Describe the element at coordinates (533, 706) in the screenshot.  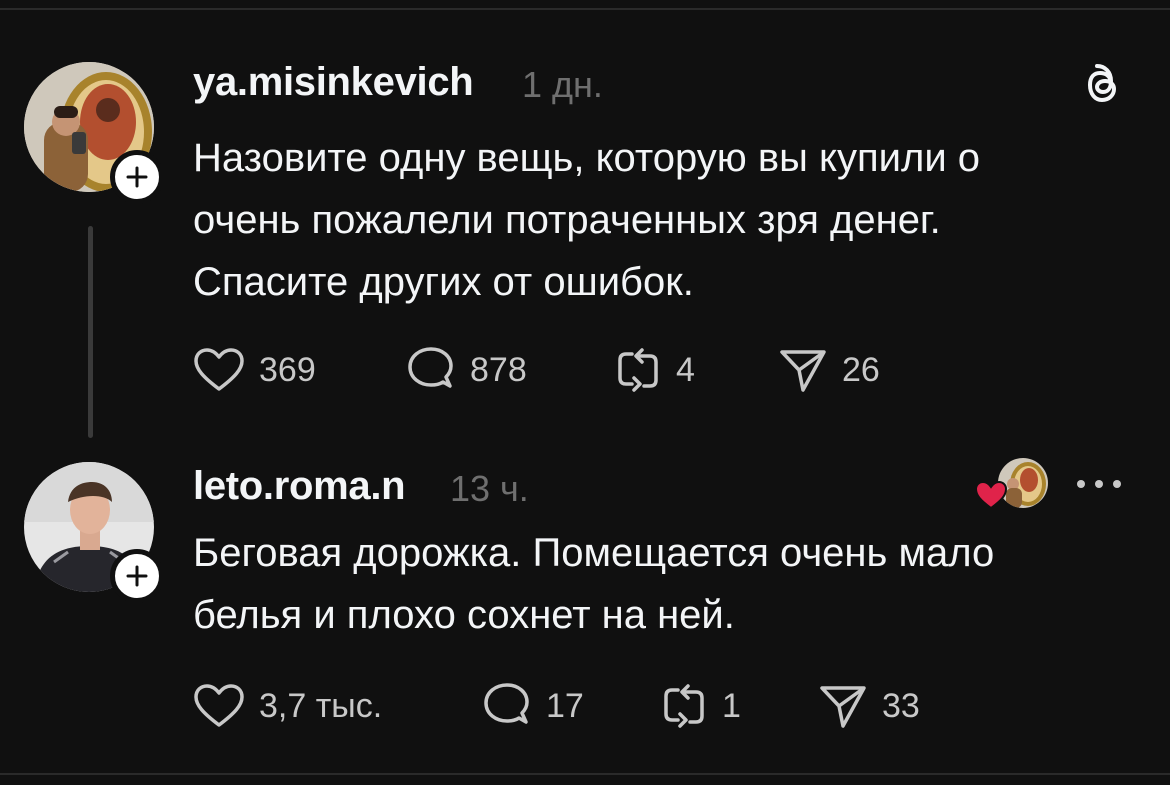
I see `reply-button: 17` at that location.